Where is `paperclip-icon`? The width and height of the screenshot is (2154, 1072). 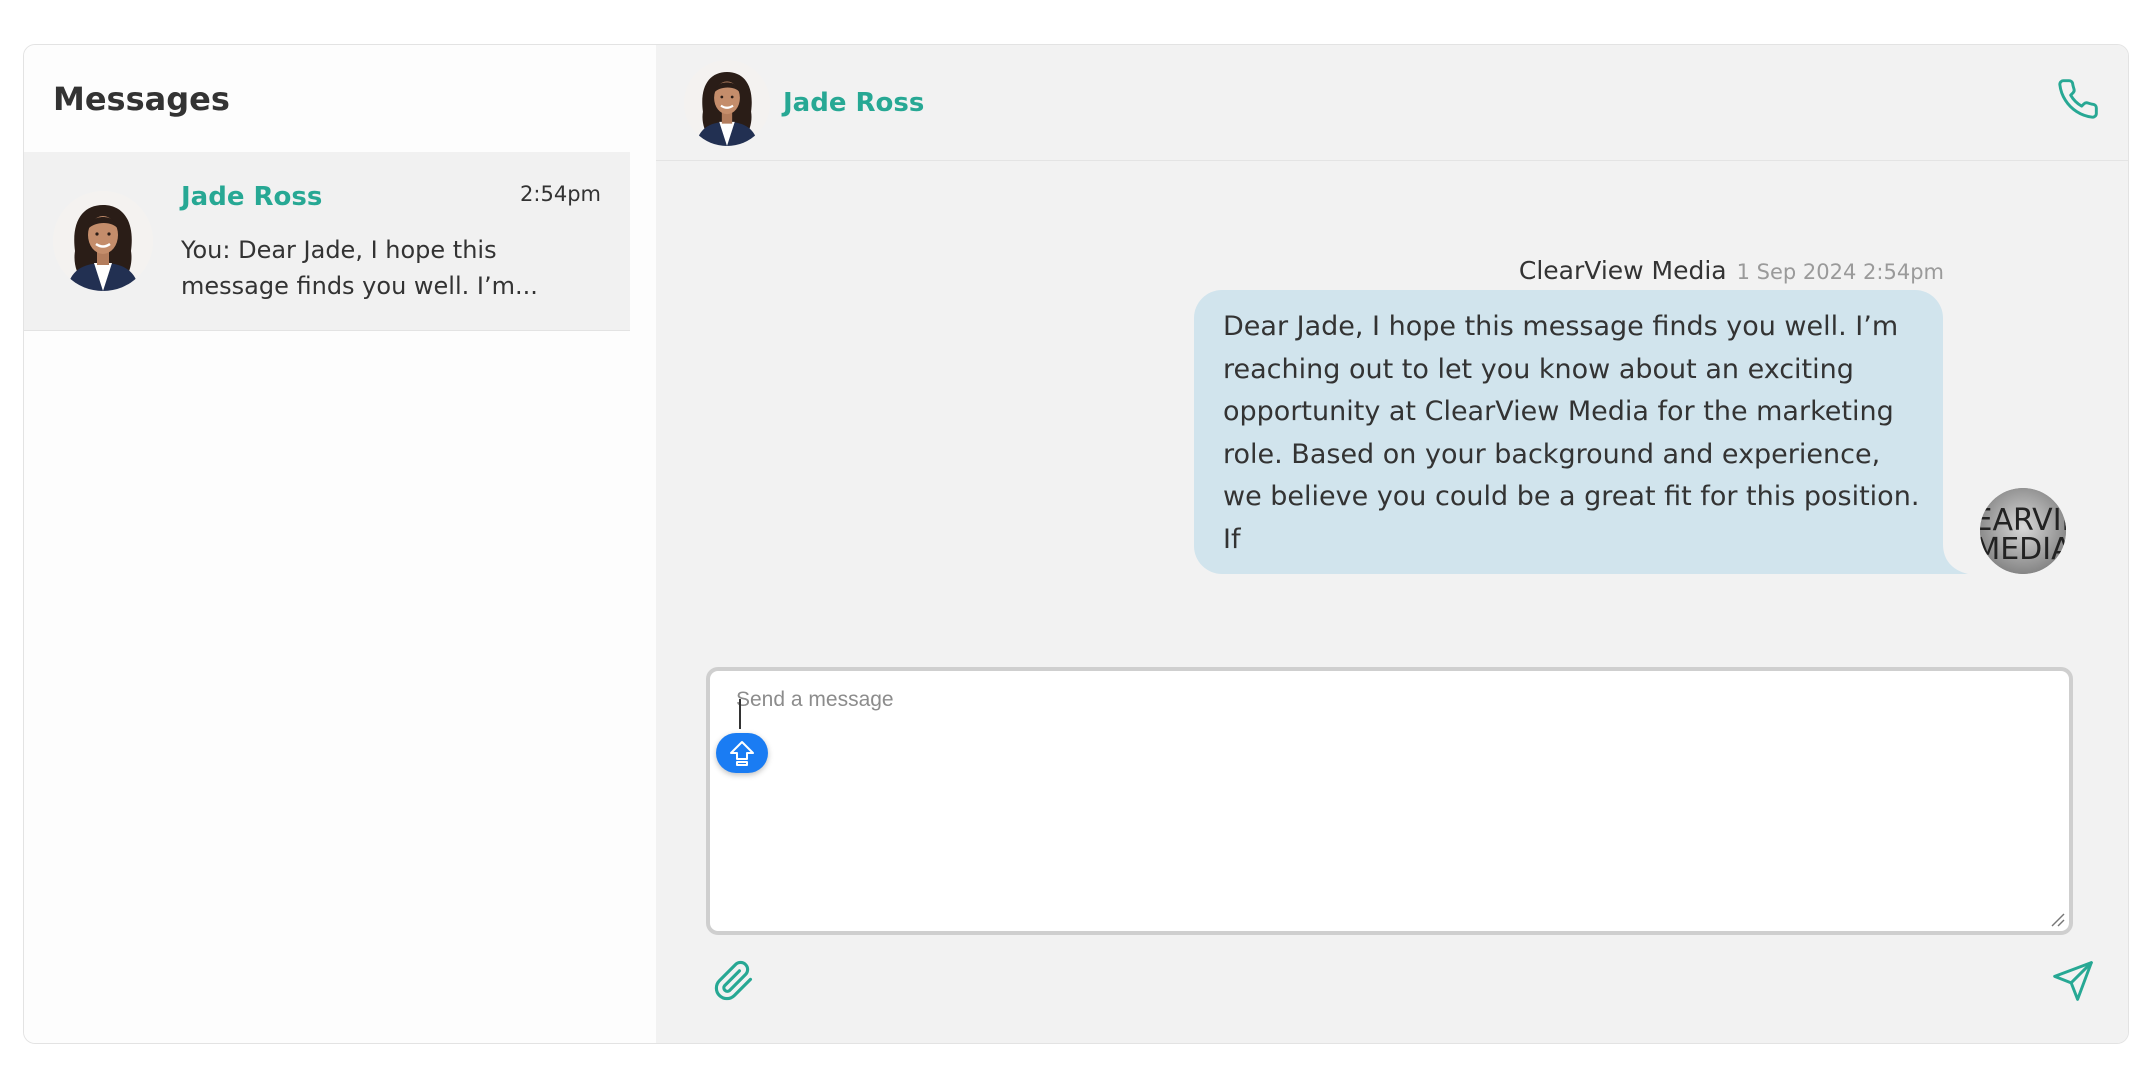
paperclip-icon is located at coordinates (733, 980).